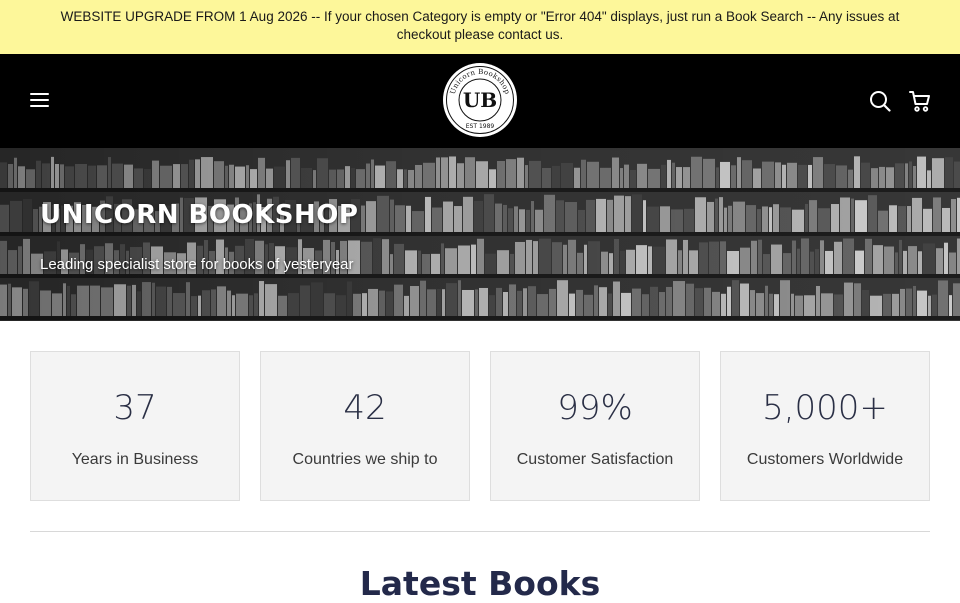 The image size is (960, 603). I want to click on logo-initials: UB, so click(480, 100).